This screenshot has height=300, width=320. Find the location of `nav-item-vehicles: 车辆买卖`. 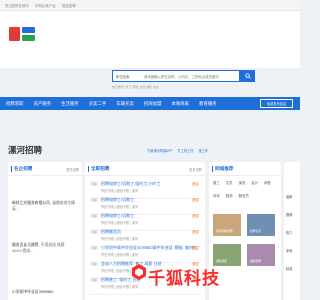

nav-item-vehicles: 车辆买卖 is located at coordinates (125, 104).